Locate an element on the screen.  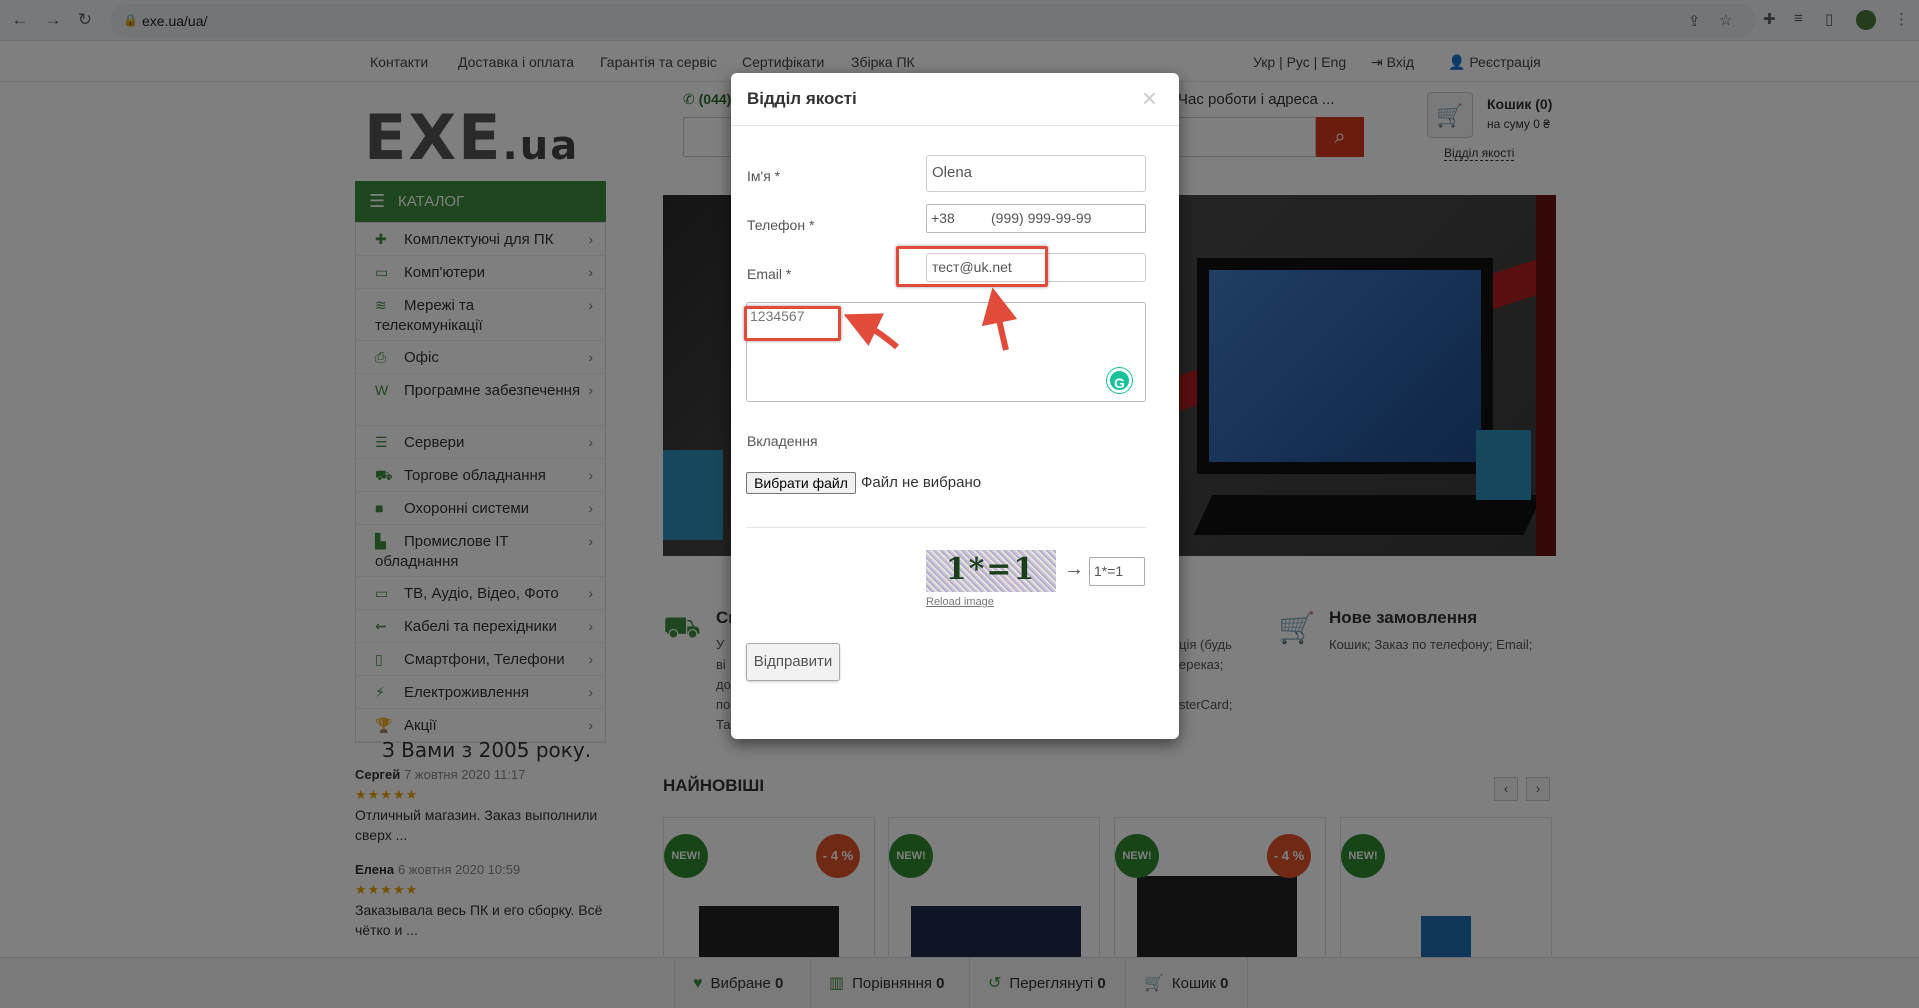
phone-field: +38 (999) 999-99-99 is located at coordinates (1036, 218).